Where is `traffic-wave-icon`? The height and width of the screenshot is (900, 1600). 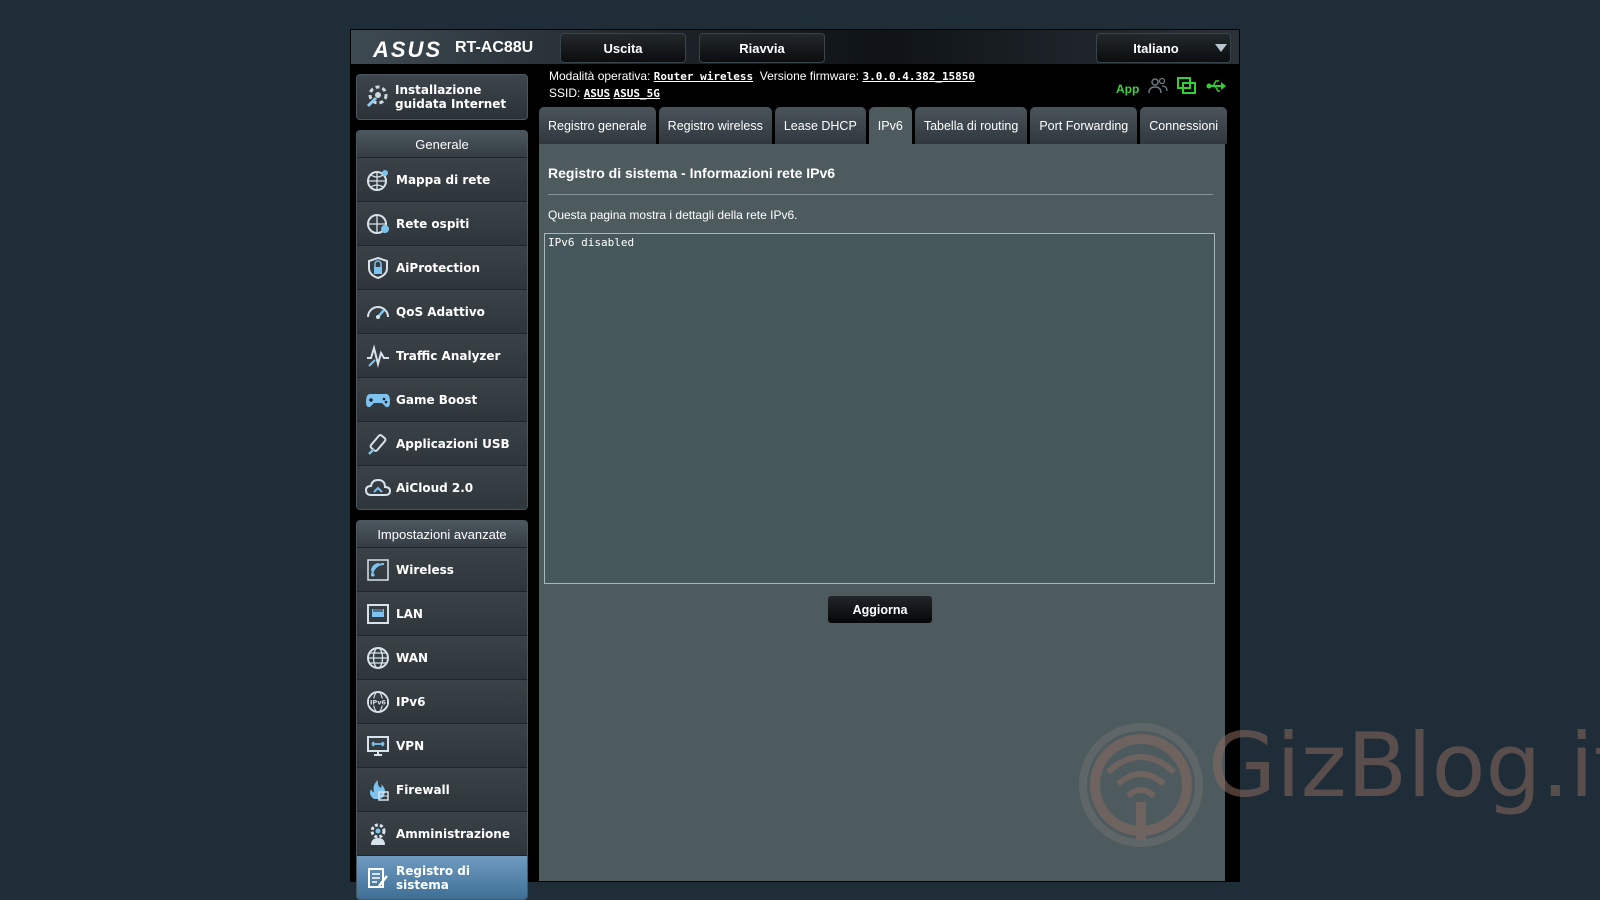 traffic-wave-icon is located at coordinates (378, 356).